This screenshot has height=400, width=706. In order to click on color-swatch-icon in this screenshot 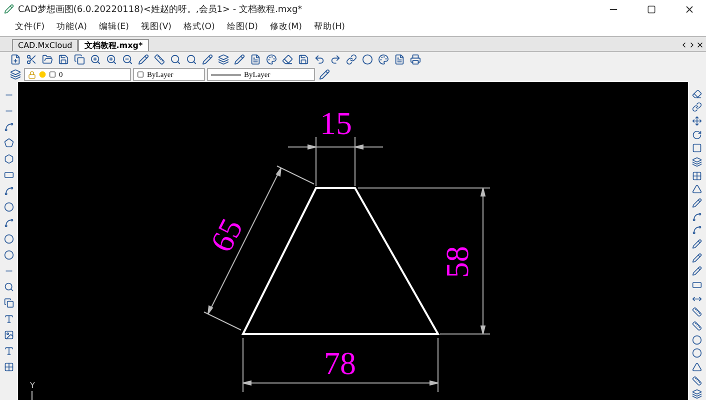, I will do `click(140, 74)`.